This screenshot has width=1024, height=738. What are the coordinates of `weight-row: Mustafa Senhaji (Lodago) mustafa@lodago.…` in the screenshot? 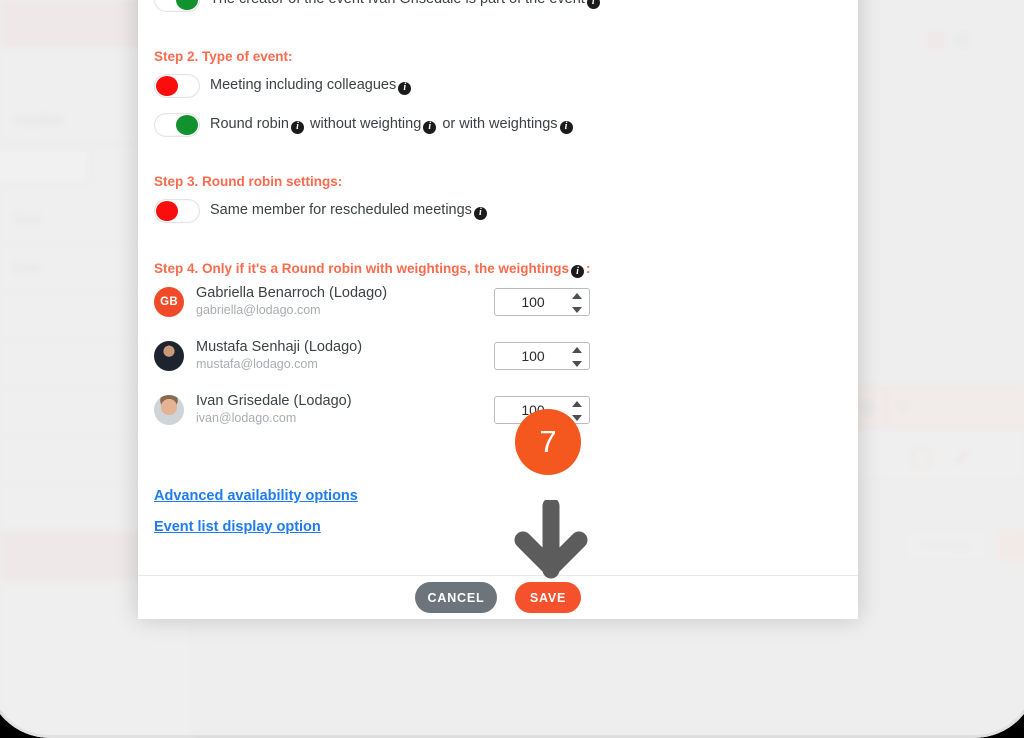 It's located at (372, 355).